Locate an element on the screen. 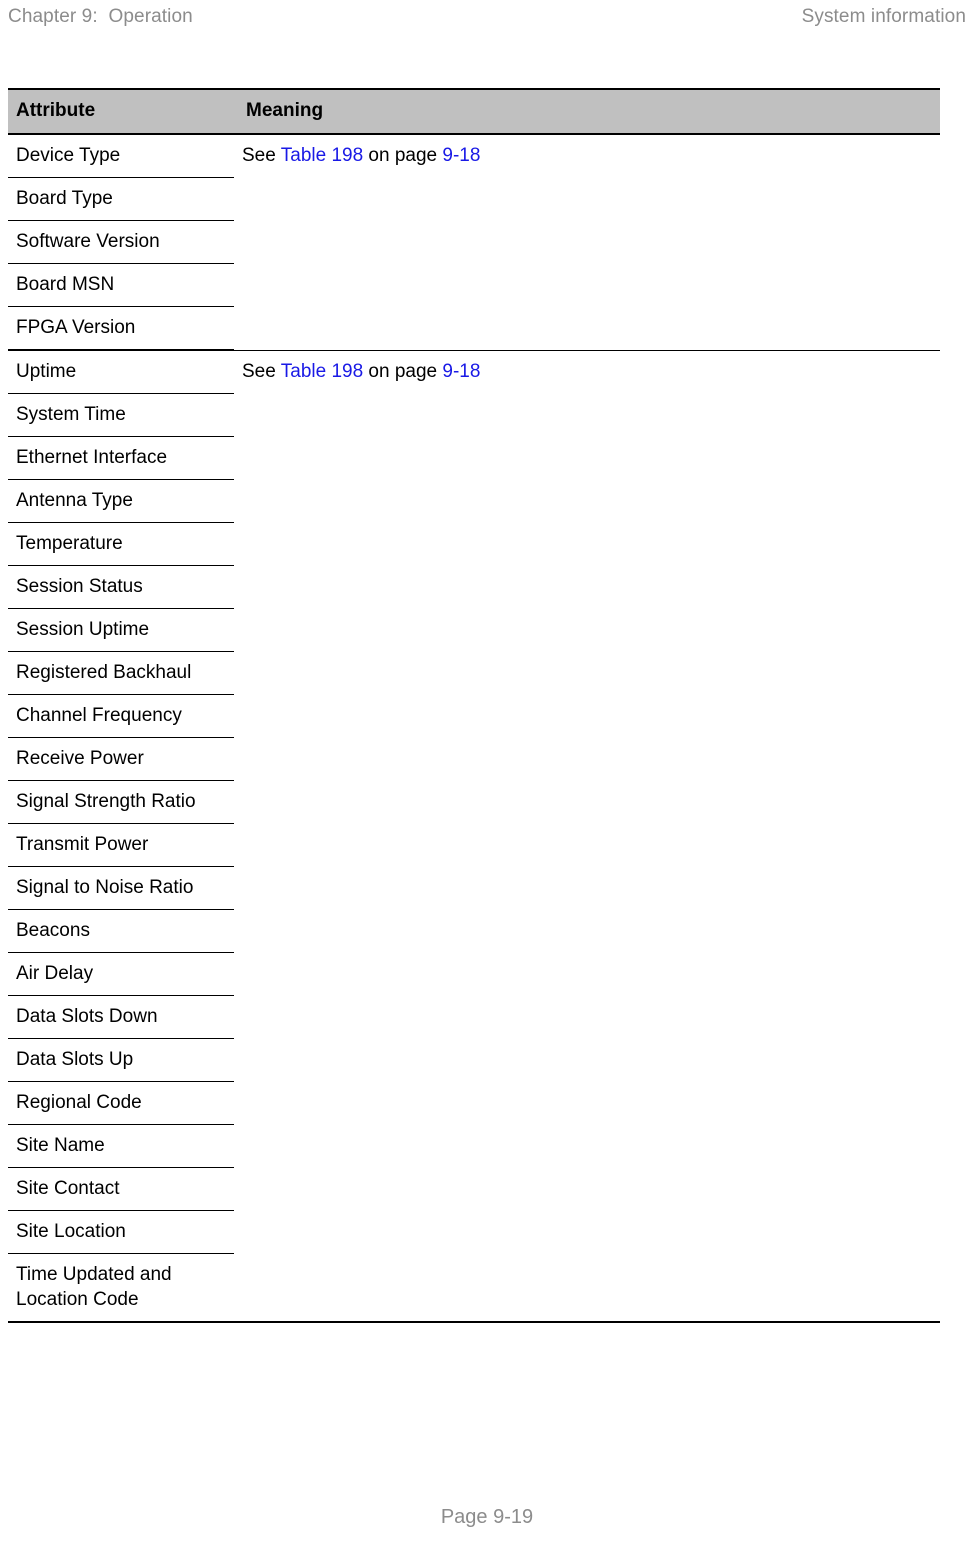 The height and width of the screenshot is (1556, 974). attribute-cell: Channel Frequency is located at coordinates (121, 716).